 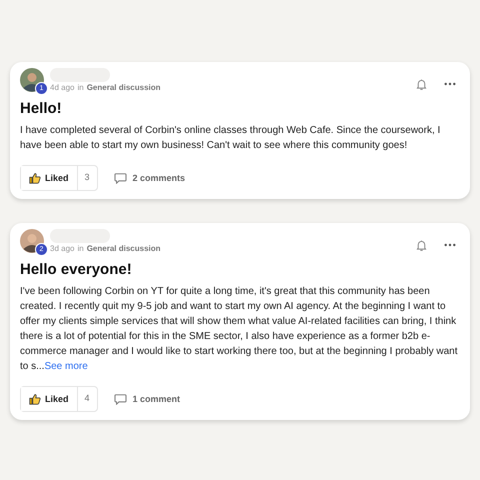 I want to click on post-time: 4d ago, so click(x=62, y=87).